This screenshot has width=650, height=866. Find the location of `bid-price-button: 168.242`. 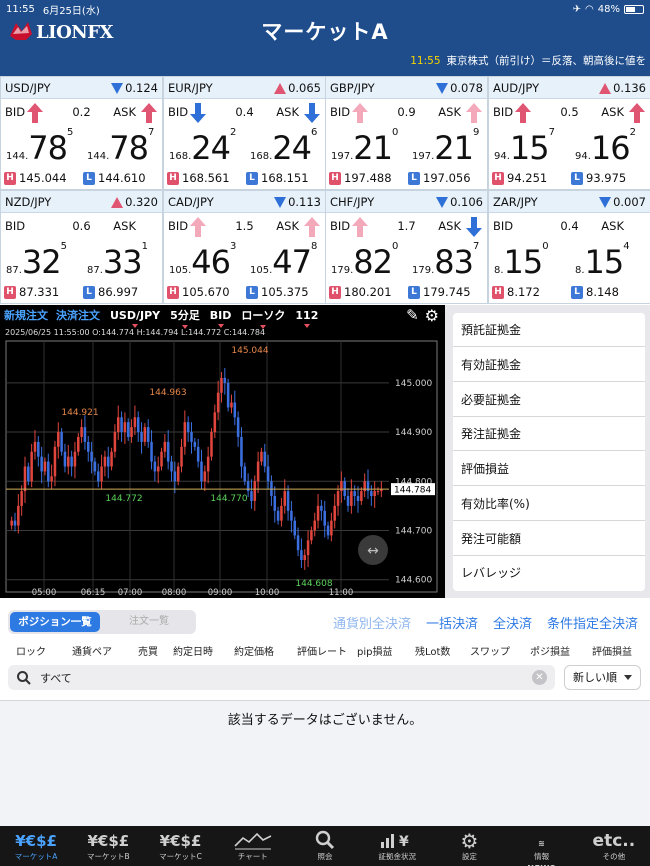

bid-price-button: 168.242 is located at coordinates (202, 147).